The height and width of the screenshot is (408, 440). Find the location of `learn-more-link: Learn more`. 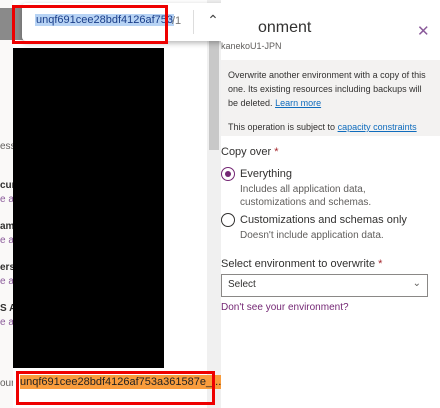

learn-more-link: Learn more is located at coordinates (298, 103).